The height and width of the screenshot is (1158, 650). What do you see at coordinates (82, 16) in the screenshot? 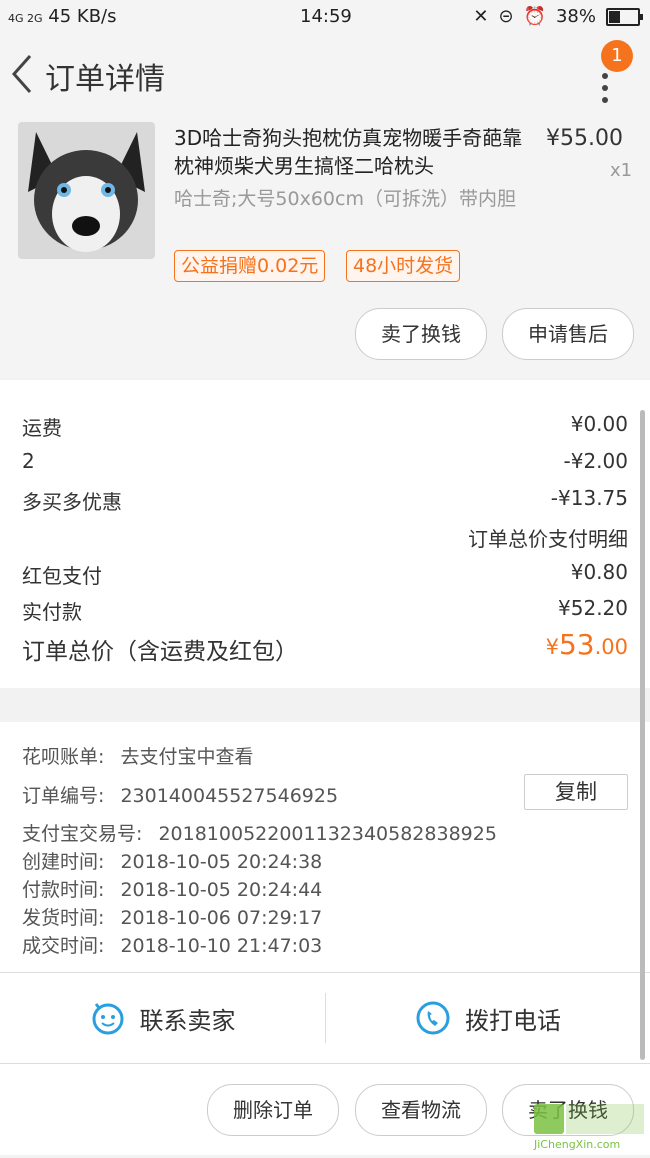
I see `network-speed: 45 KB/s` at bounding box center [82, 16].